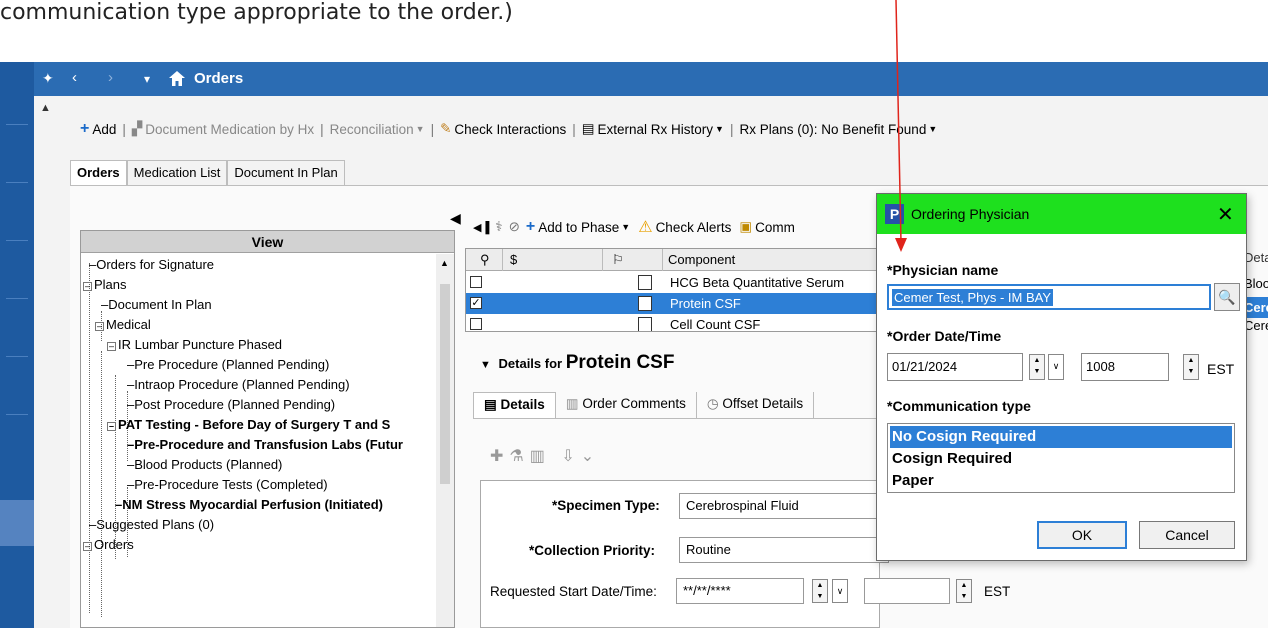 This screenshot has width=1268, height=628. Describe the element at coordinates (588, 128) in the screenshot. I see `external-rx-history-icon: ▤` at that location.